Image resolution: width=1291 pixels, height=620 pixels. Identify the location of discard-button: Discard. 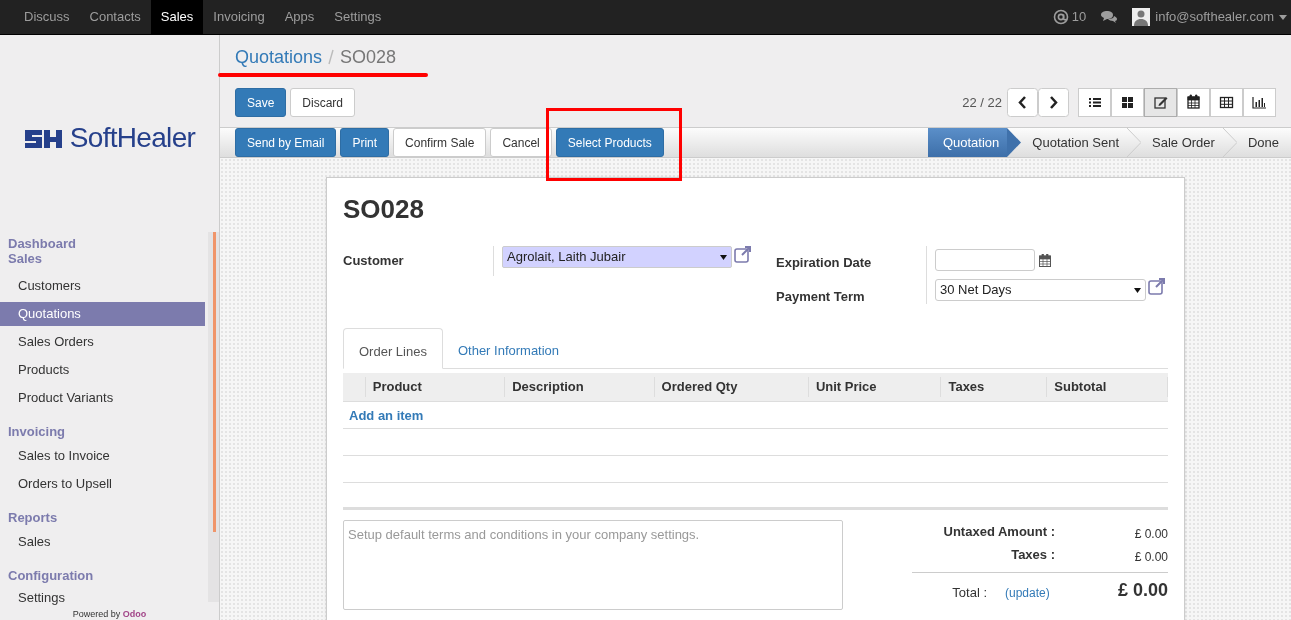
(323, 102).